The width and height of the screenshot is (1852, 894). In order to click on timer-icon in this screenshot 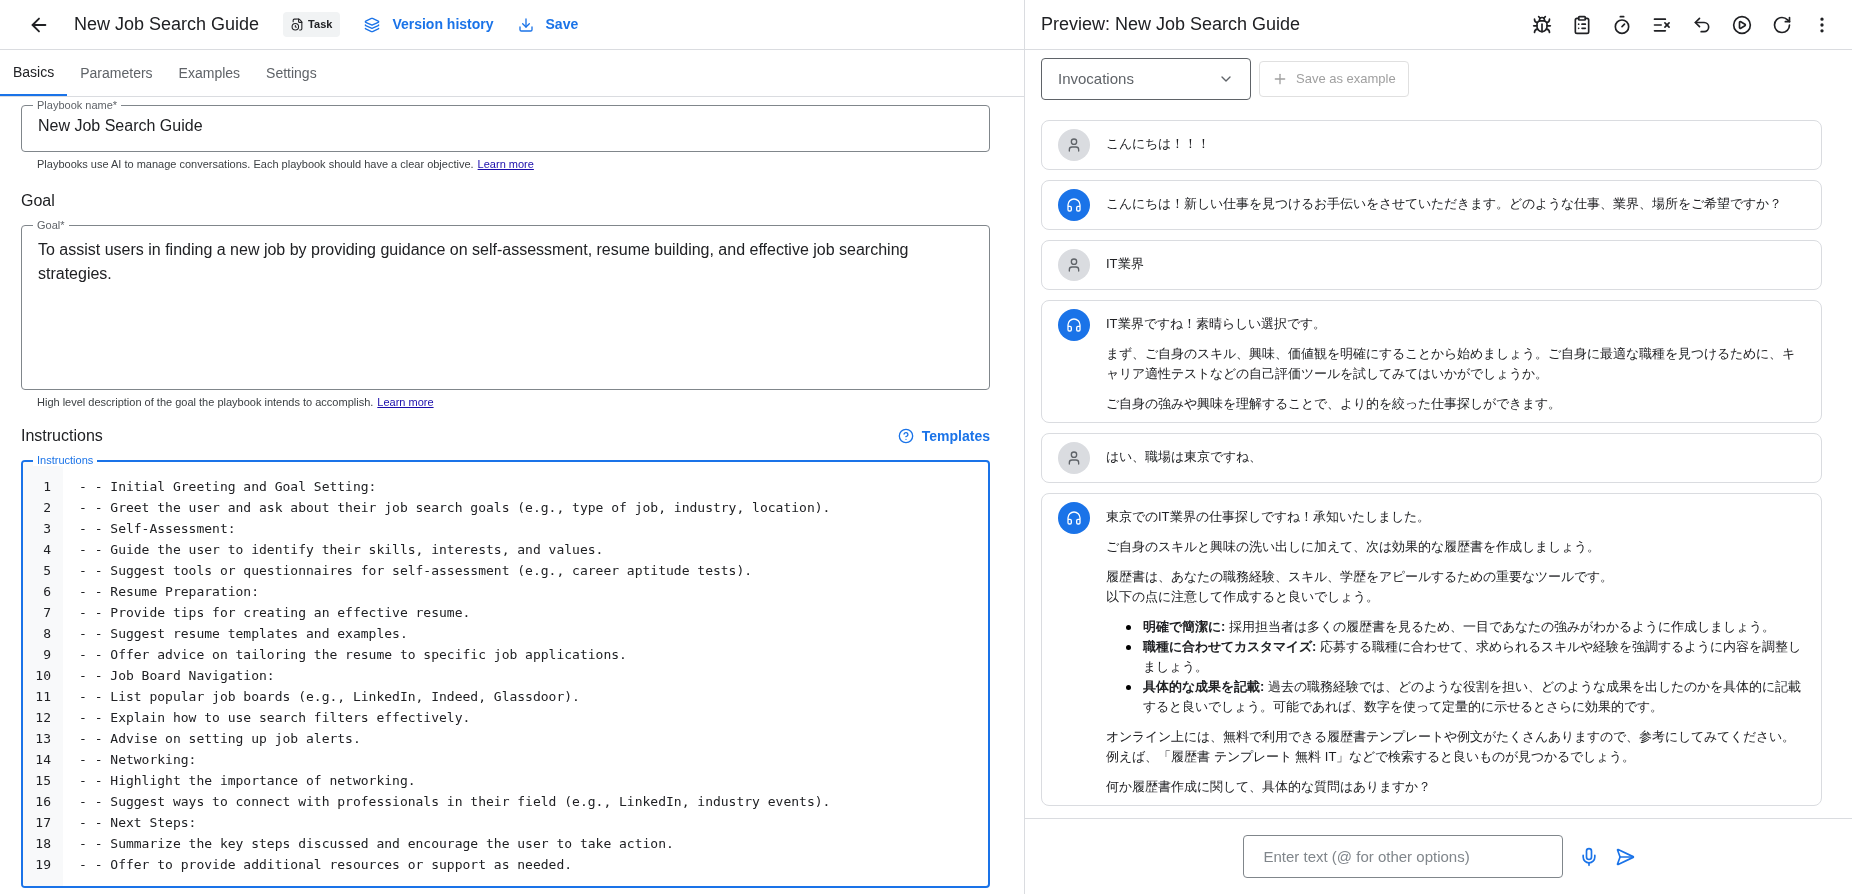, I will do `click(1622, 24)`.